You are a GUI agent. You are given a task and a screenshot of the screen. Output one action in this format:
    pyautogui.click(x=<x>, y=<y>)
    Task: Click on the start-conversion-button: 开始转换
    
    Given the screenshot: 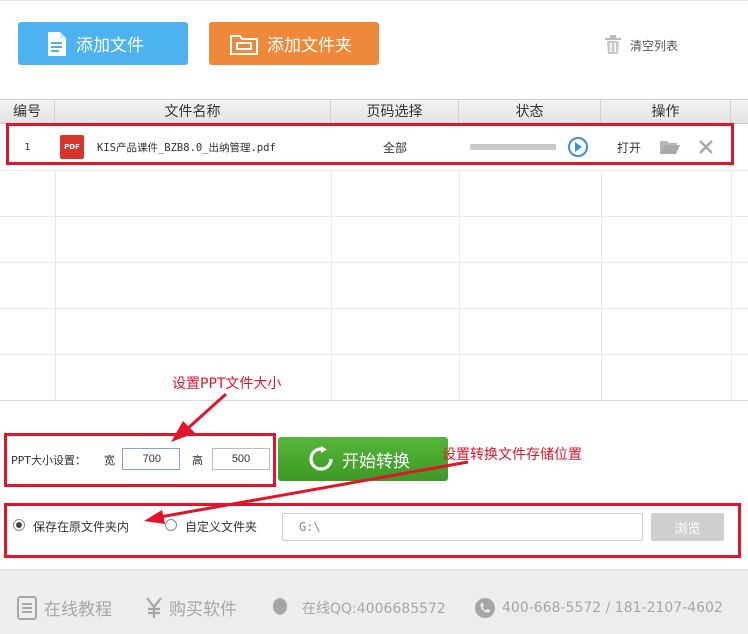 What is the action you would take?
    pyautogui.click(x=363, y=459)
    